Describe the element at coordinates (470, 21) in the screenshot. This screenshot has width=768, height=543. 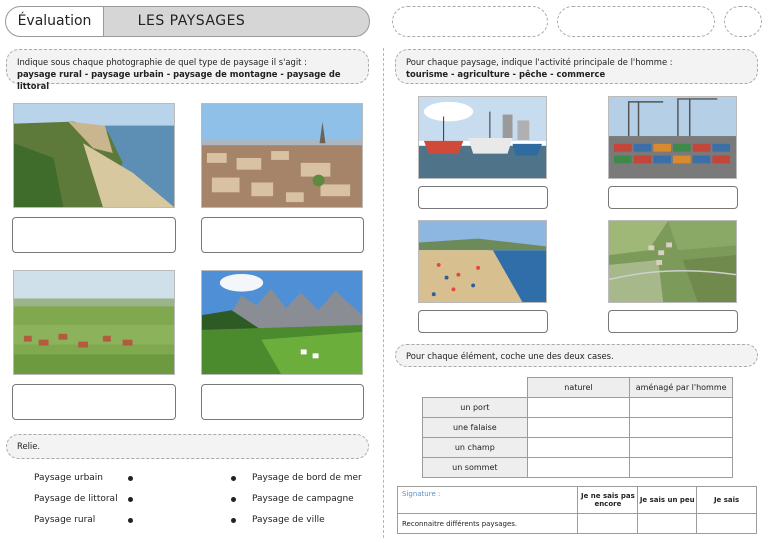
I see `name-field` at that location.